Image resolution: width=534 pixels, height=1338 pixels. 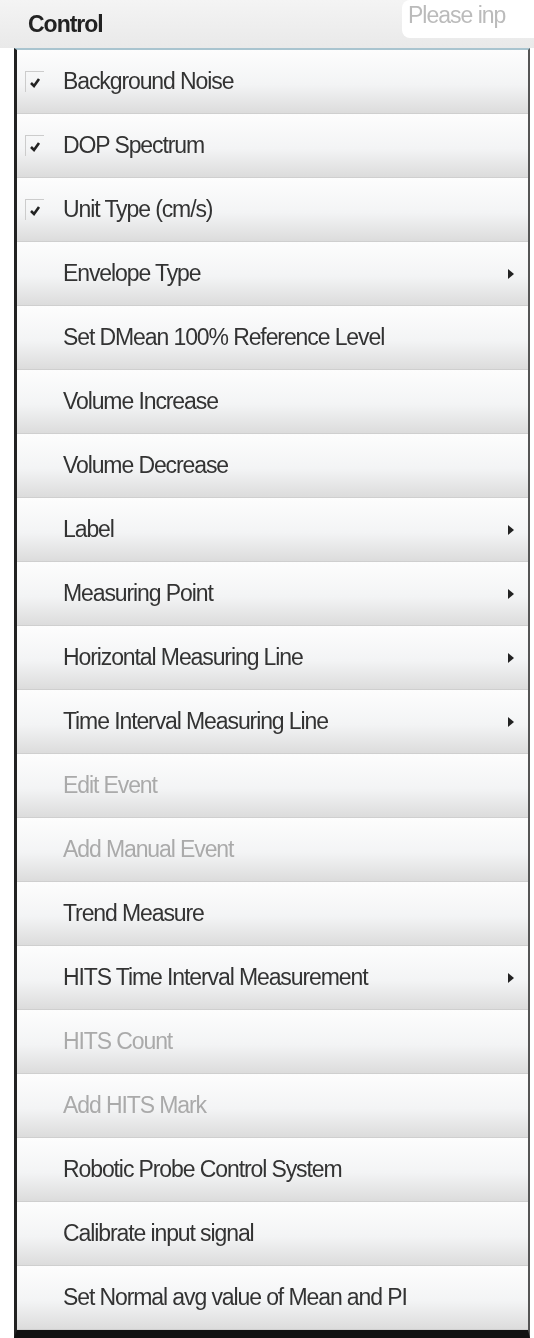 I want to click on input-field: Please inp, so click(x=468, y=19).